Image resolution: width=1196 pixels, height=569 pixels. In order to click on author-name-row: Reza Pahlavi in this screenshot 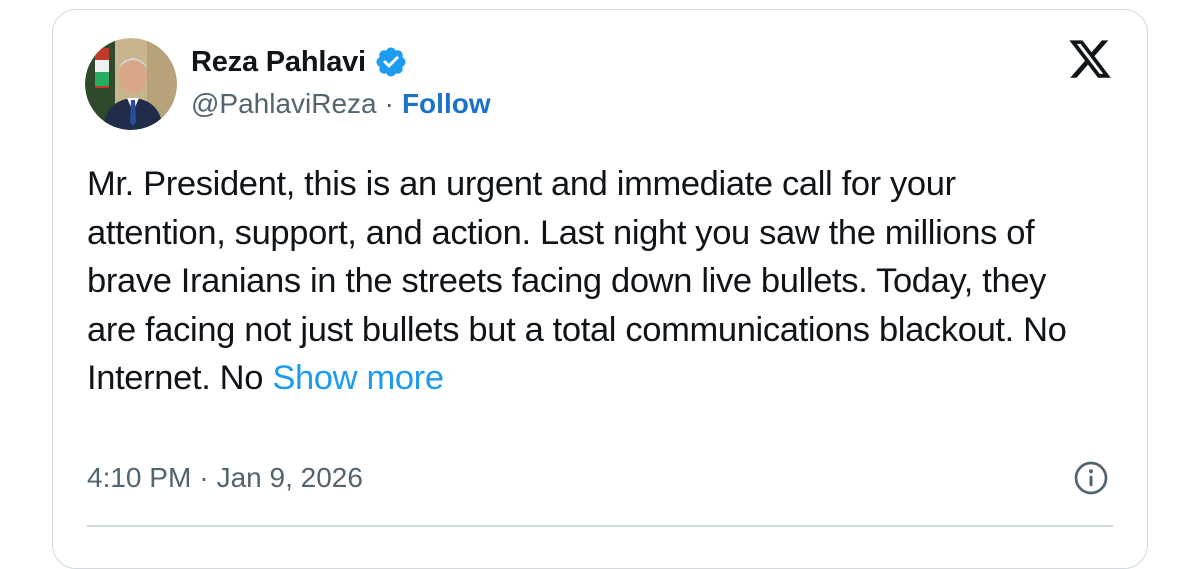, I will do `click(299, 62)`.